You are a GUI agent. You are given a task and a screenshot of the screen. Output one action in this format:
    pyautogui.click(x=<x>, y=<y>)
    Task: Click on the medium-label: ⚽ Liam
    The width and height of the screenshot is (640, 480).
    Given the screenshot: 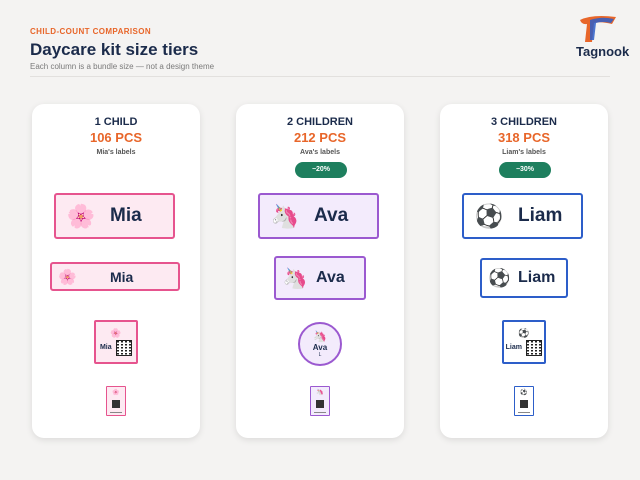 What is the action you would take?
    pyautogui.click(x=524, y=278)
    